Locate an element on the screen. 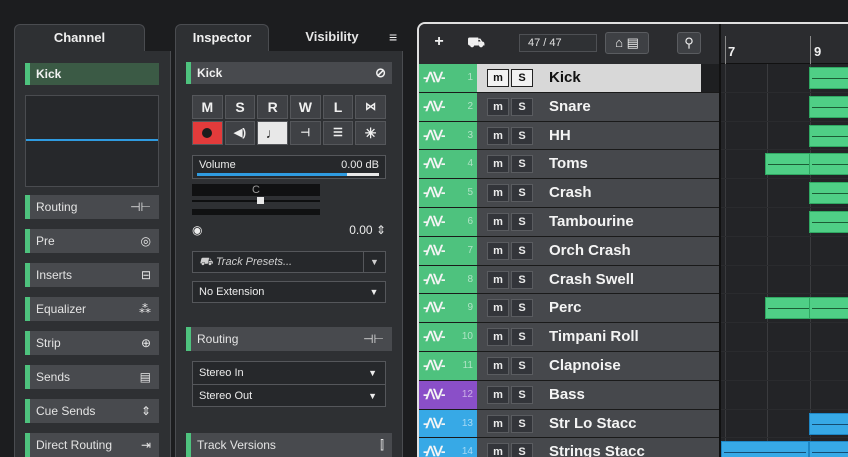 The height and width of the screenshot is (457, 848). output-routing-dropdown: Stereo Out ▼ is located at coordinates (289, 395).